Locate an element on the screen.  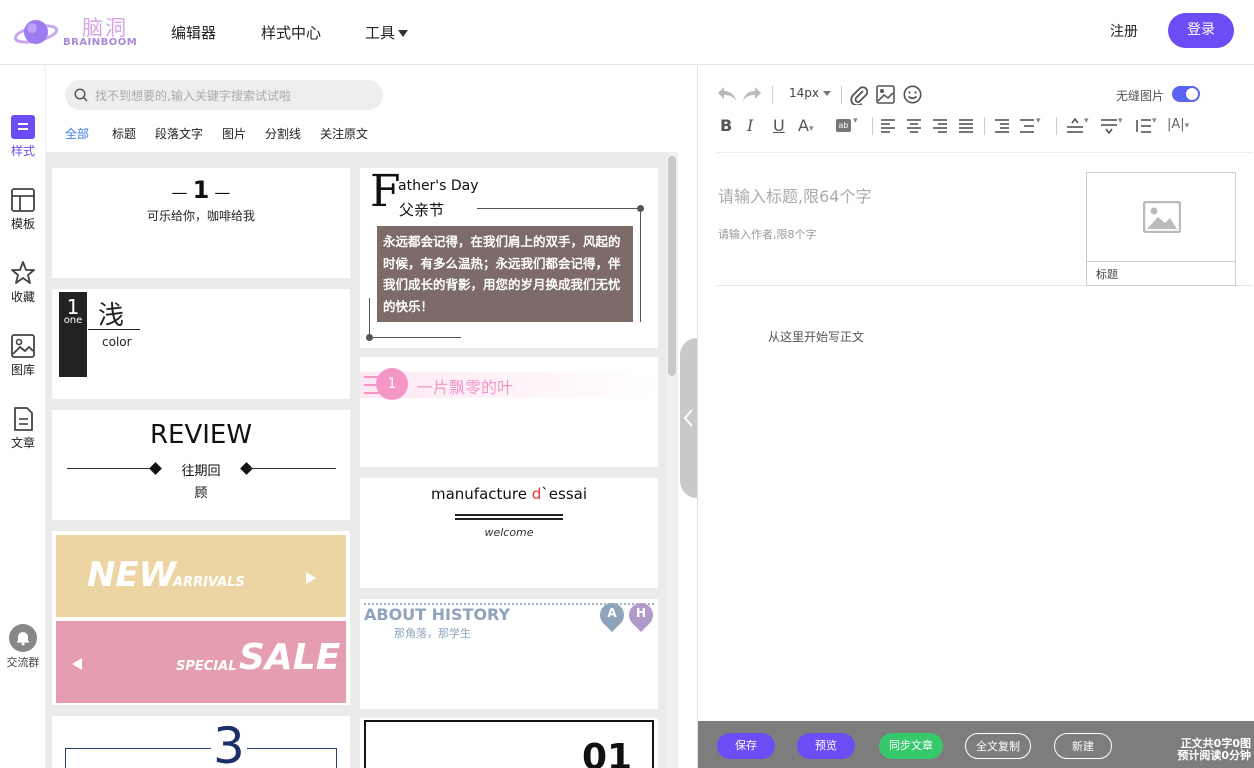
pin-a-letter: A is located at coordinates (612, 613).